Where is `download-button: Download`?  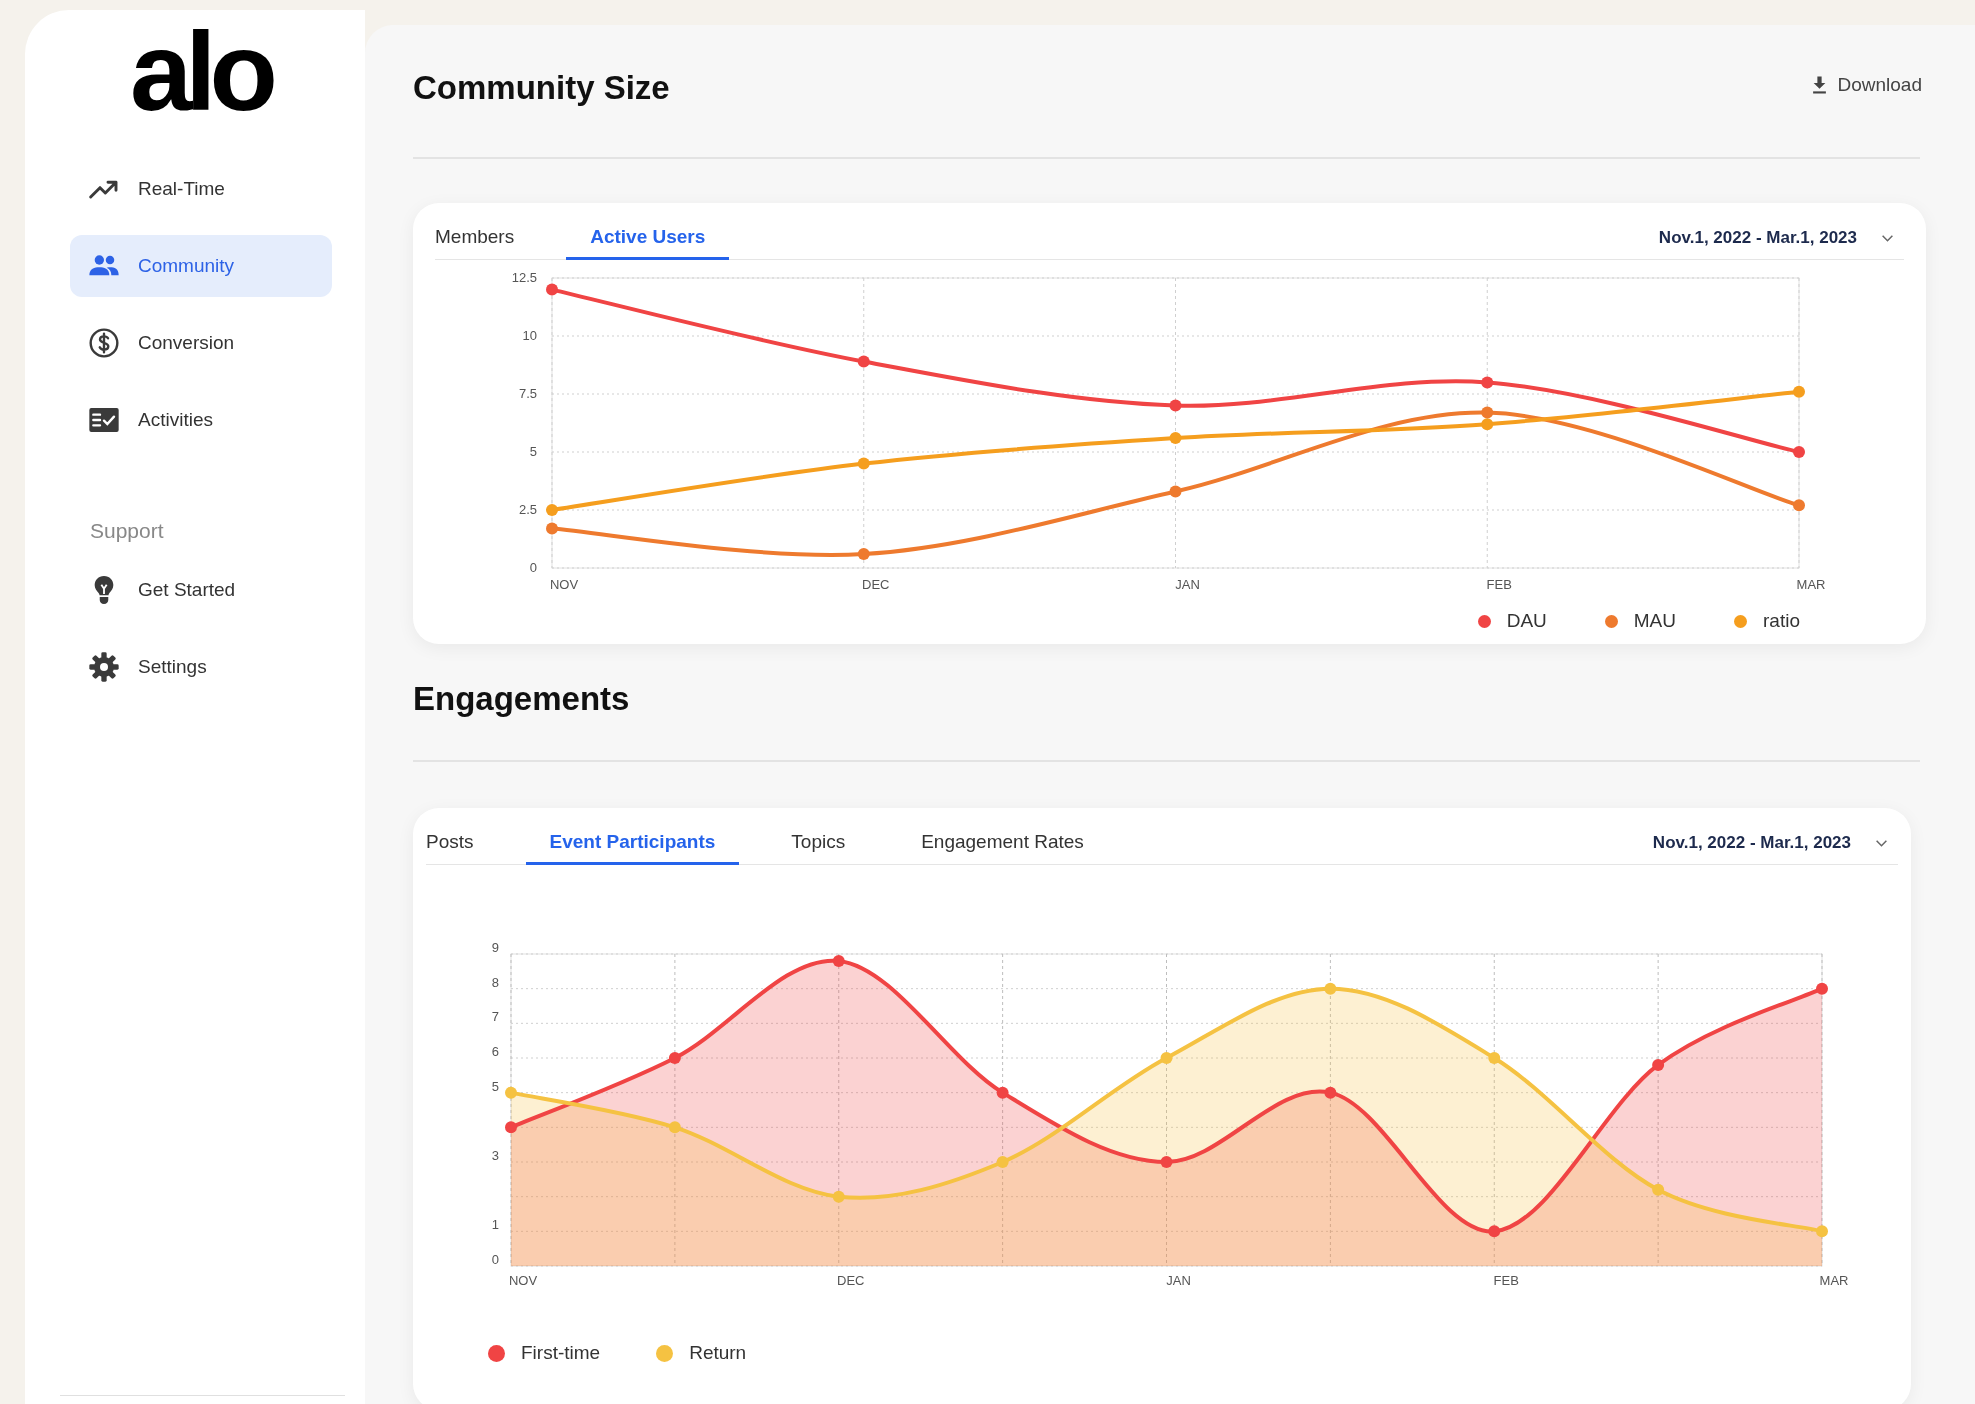
download-button: Download is located at coordinates (1866, 85).